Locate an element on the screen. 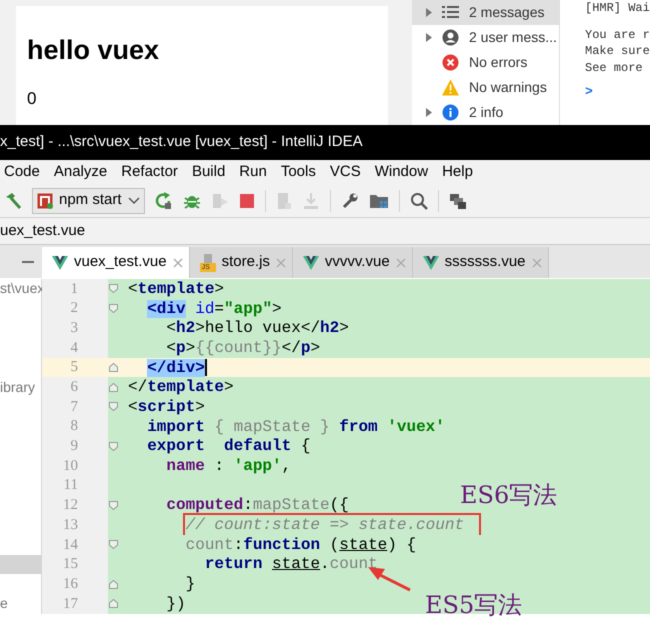 This screenshot has width=650, height=618. text-cursor is located at coordinates (205, 367).